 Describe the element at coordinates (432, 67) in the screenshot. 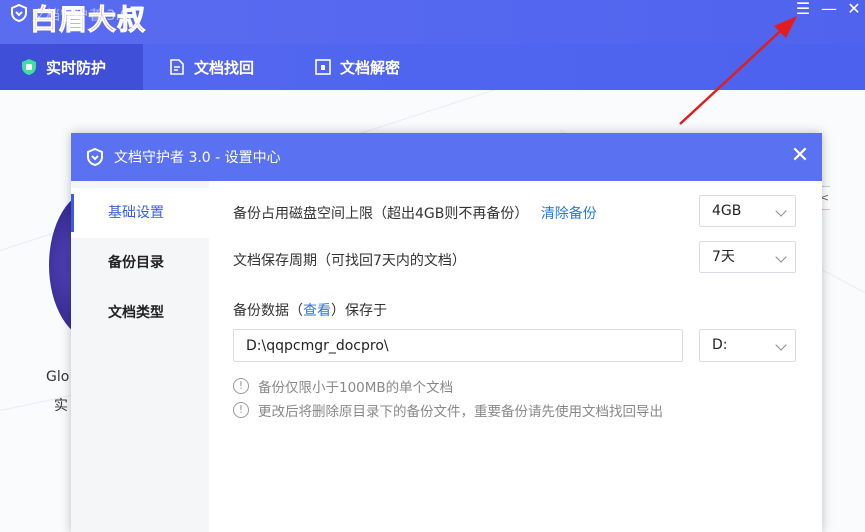

I see `main-nav: 实时防护 文档找回 文档解密` at that location.